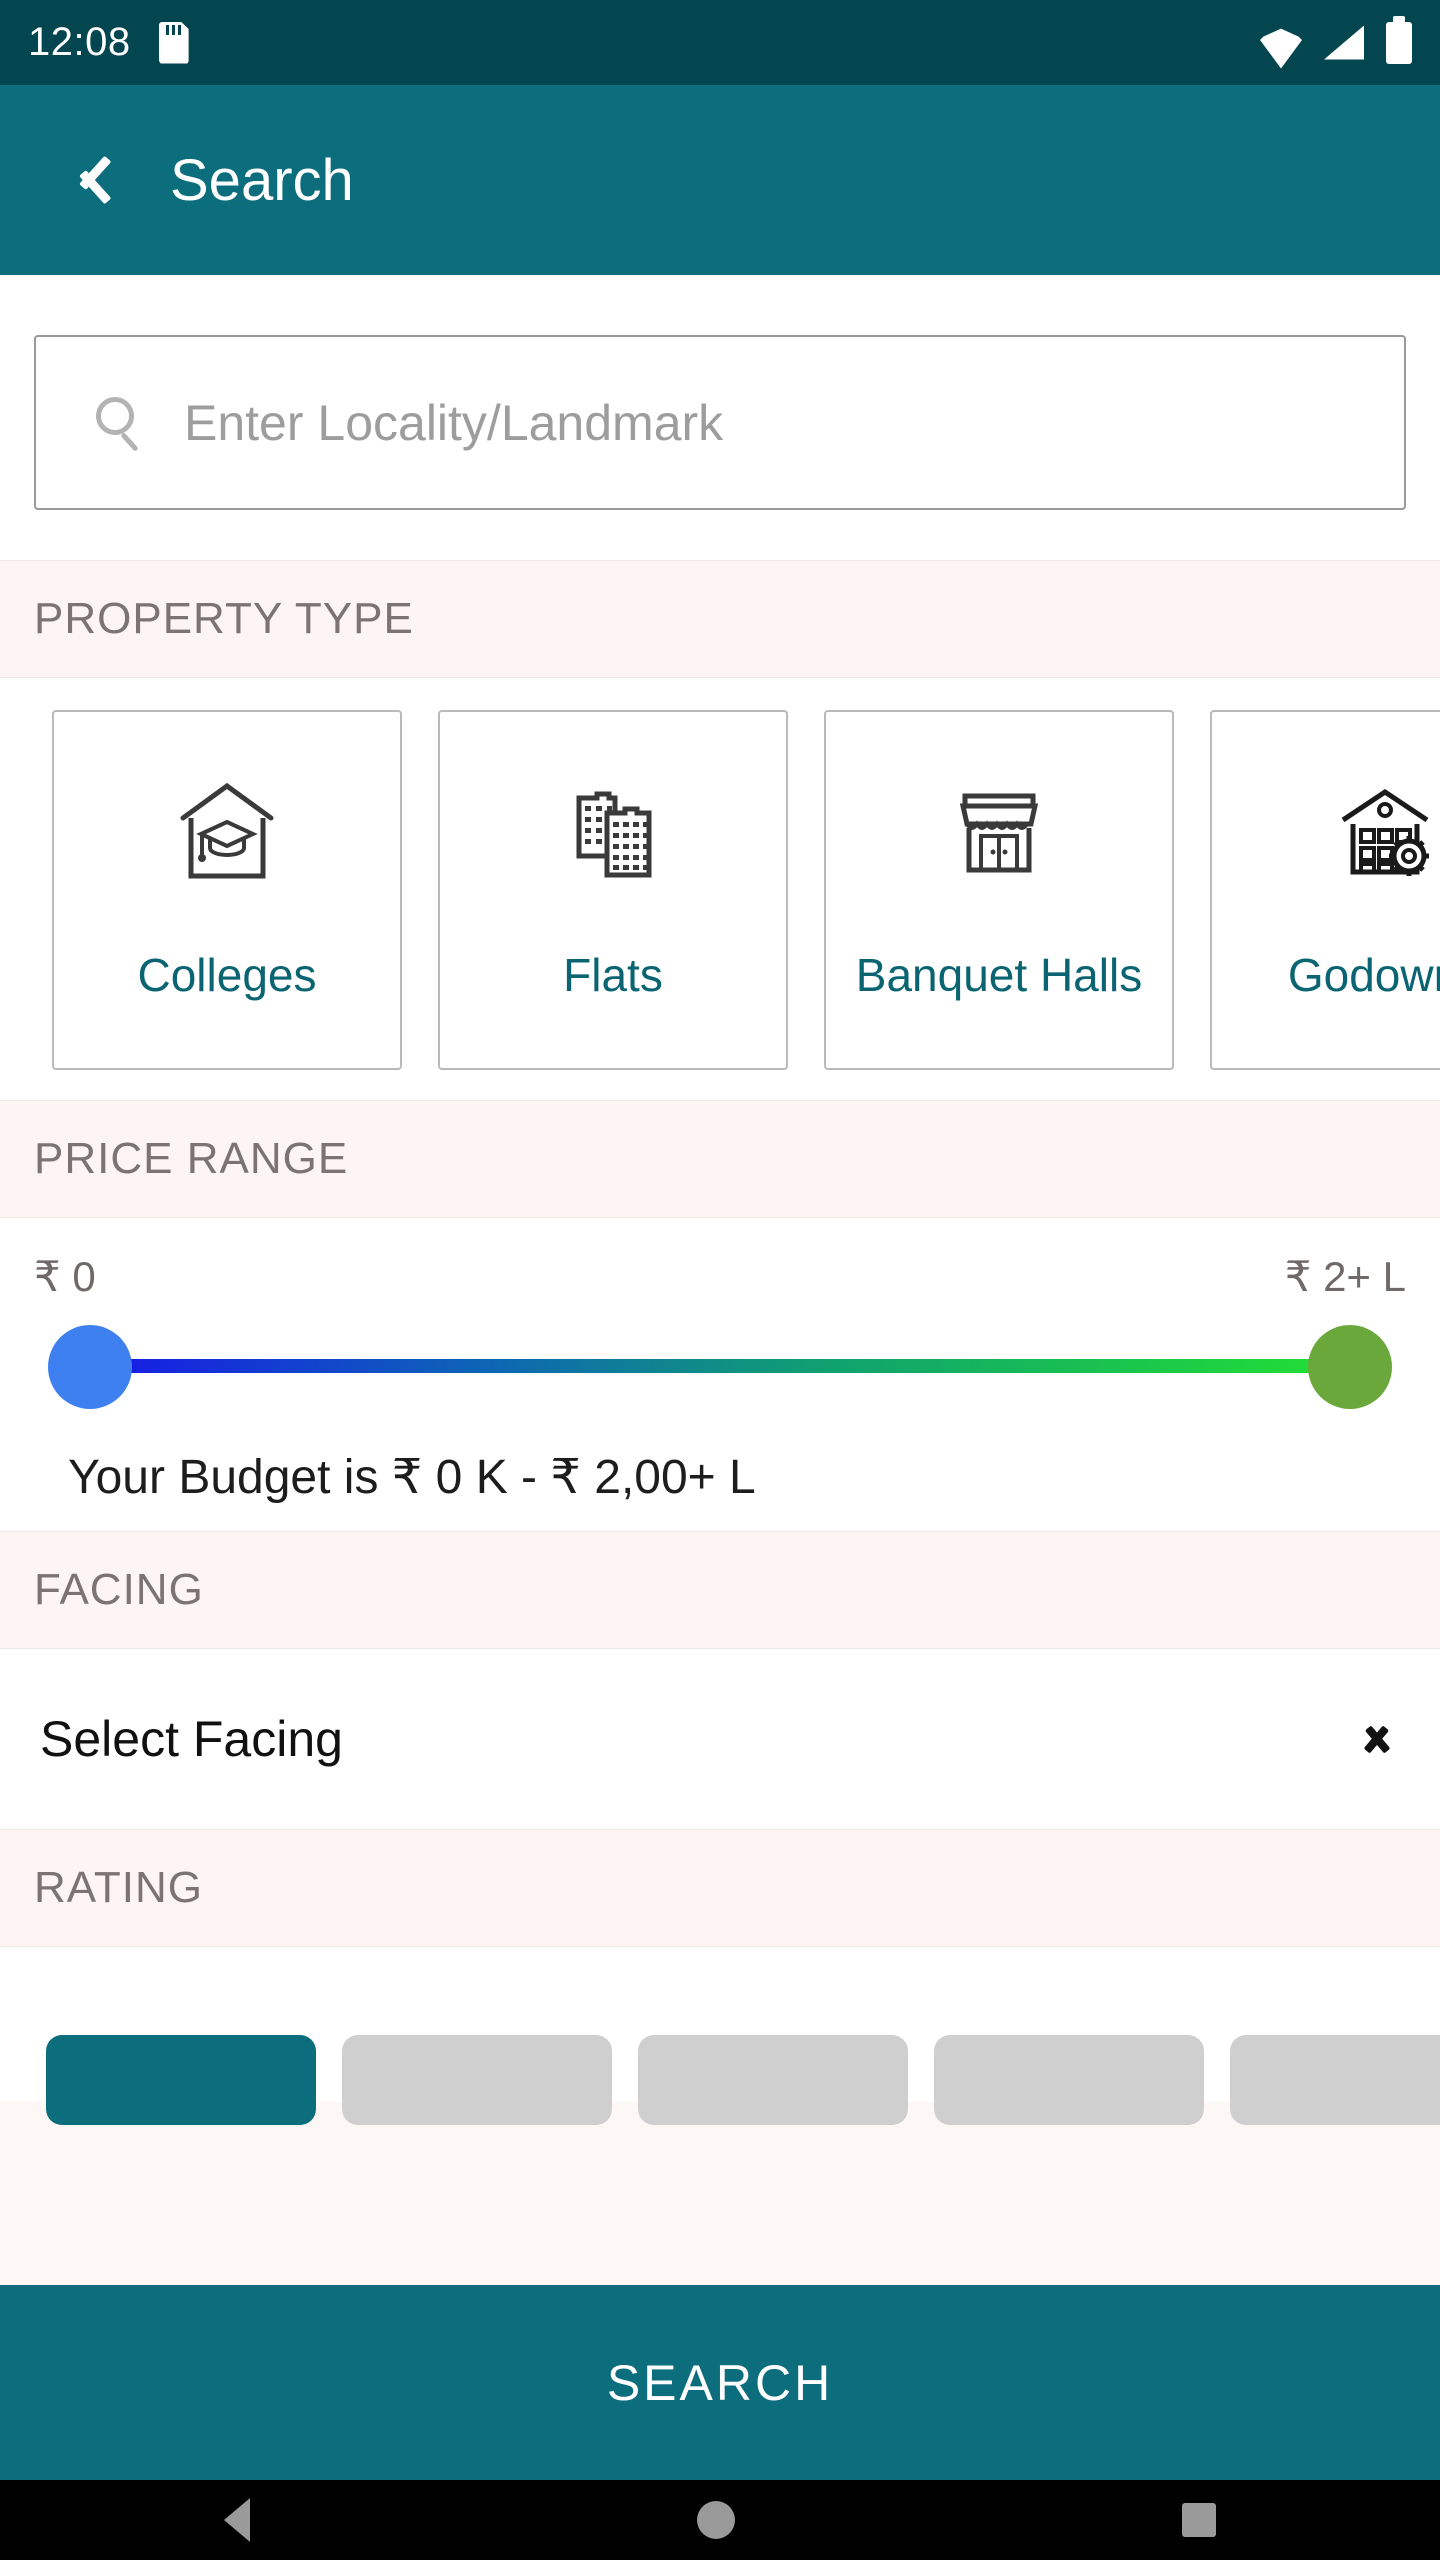 The height and width of the screenshot is (2560, 1440). What do you see at coordinates (90, 1367) in the screenshot?
I see `slider-thumb-min` at bounding box center [90, 1367].